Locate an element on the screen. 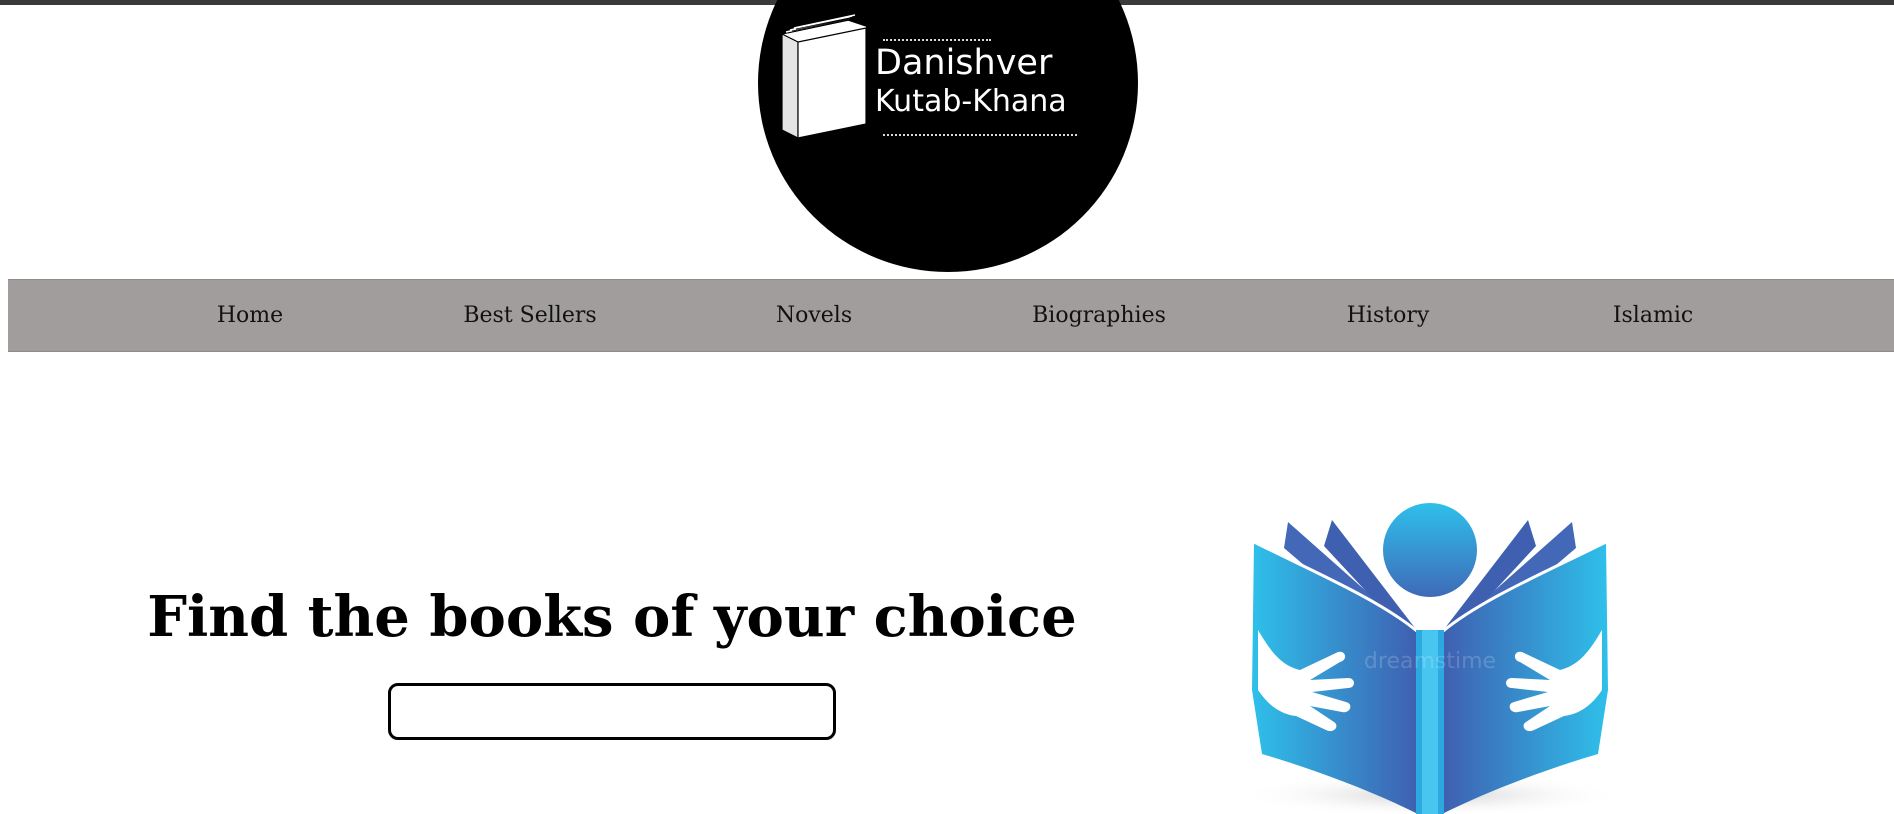  nav-item-history: History is located at coordinates (1388, 315).